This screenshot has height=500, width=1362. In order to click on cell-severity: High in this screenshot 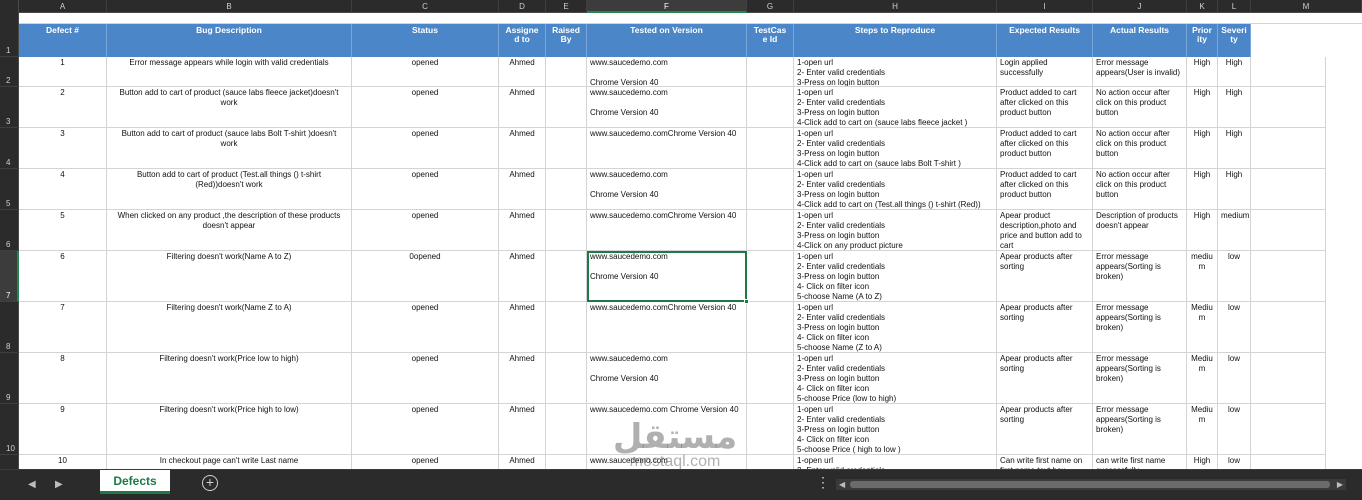, I will do `click(1234, 148)`.